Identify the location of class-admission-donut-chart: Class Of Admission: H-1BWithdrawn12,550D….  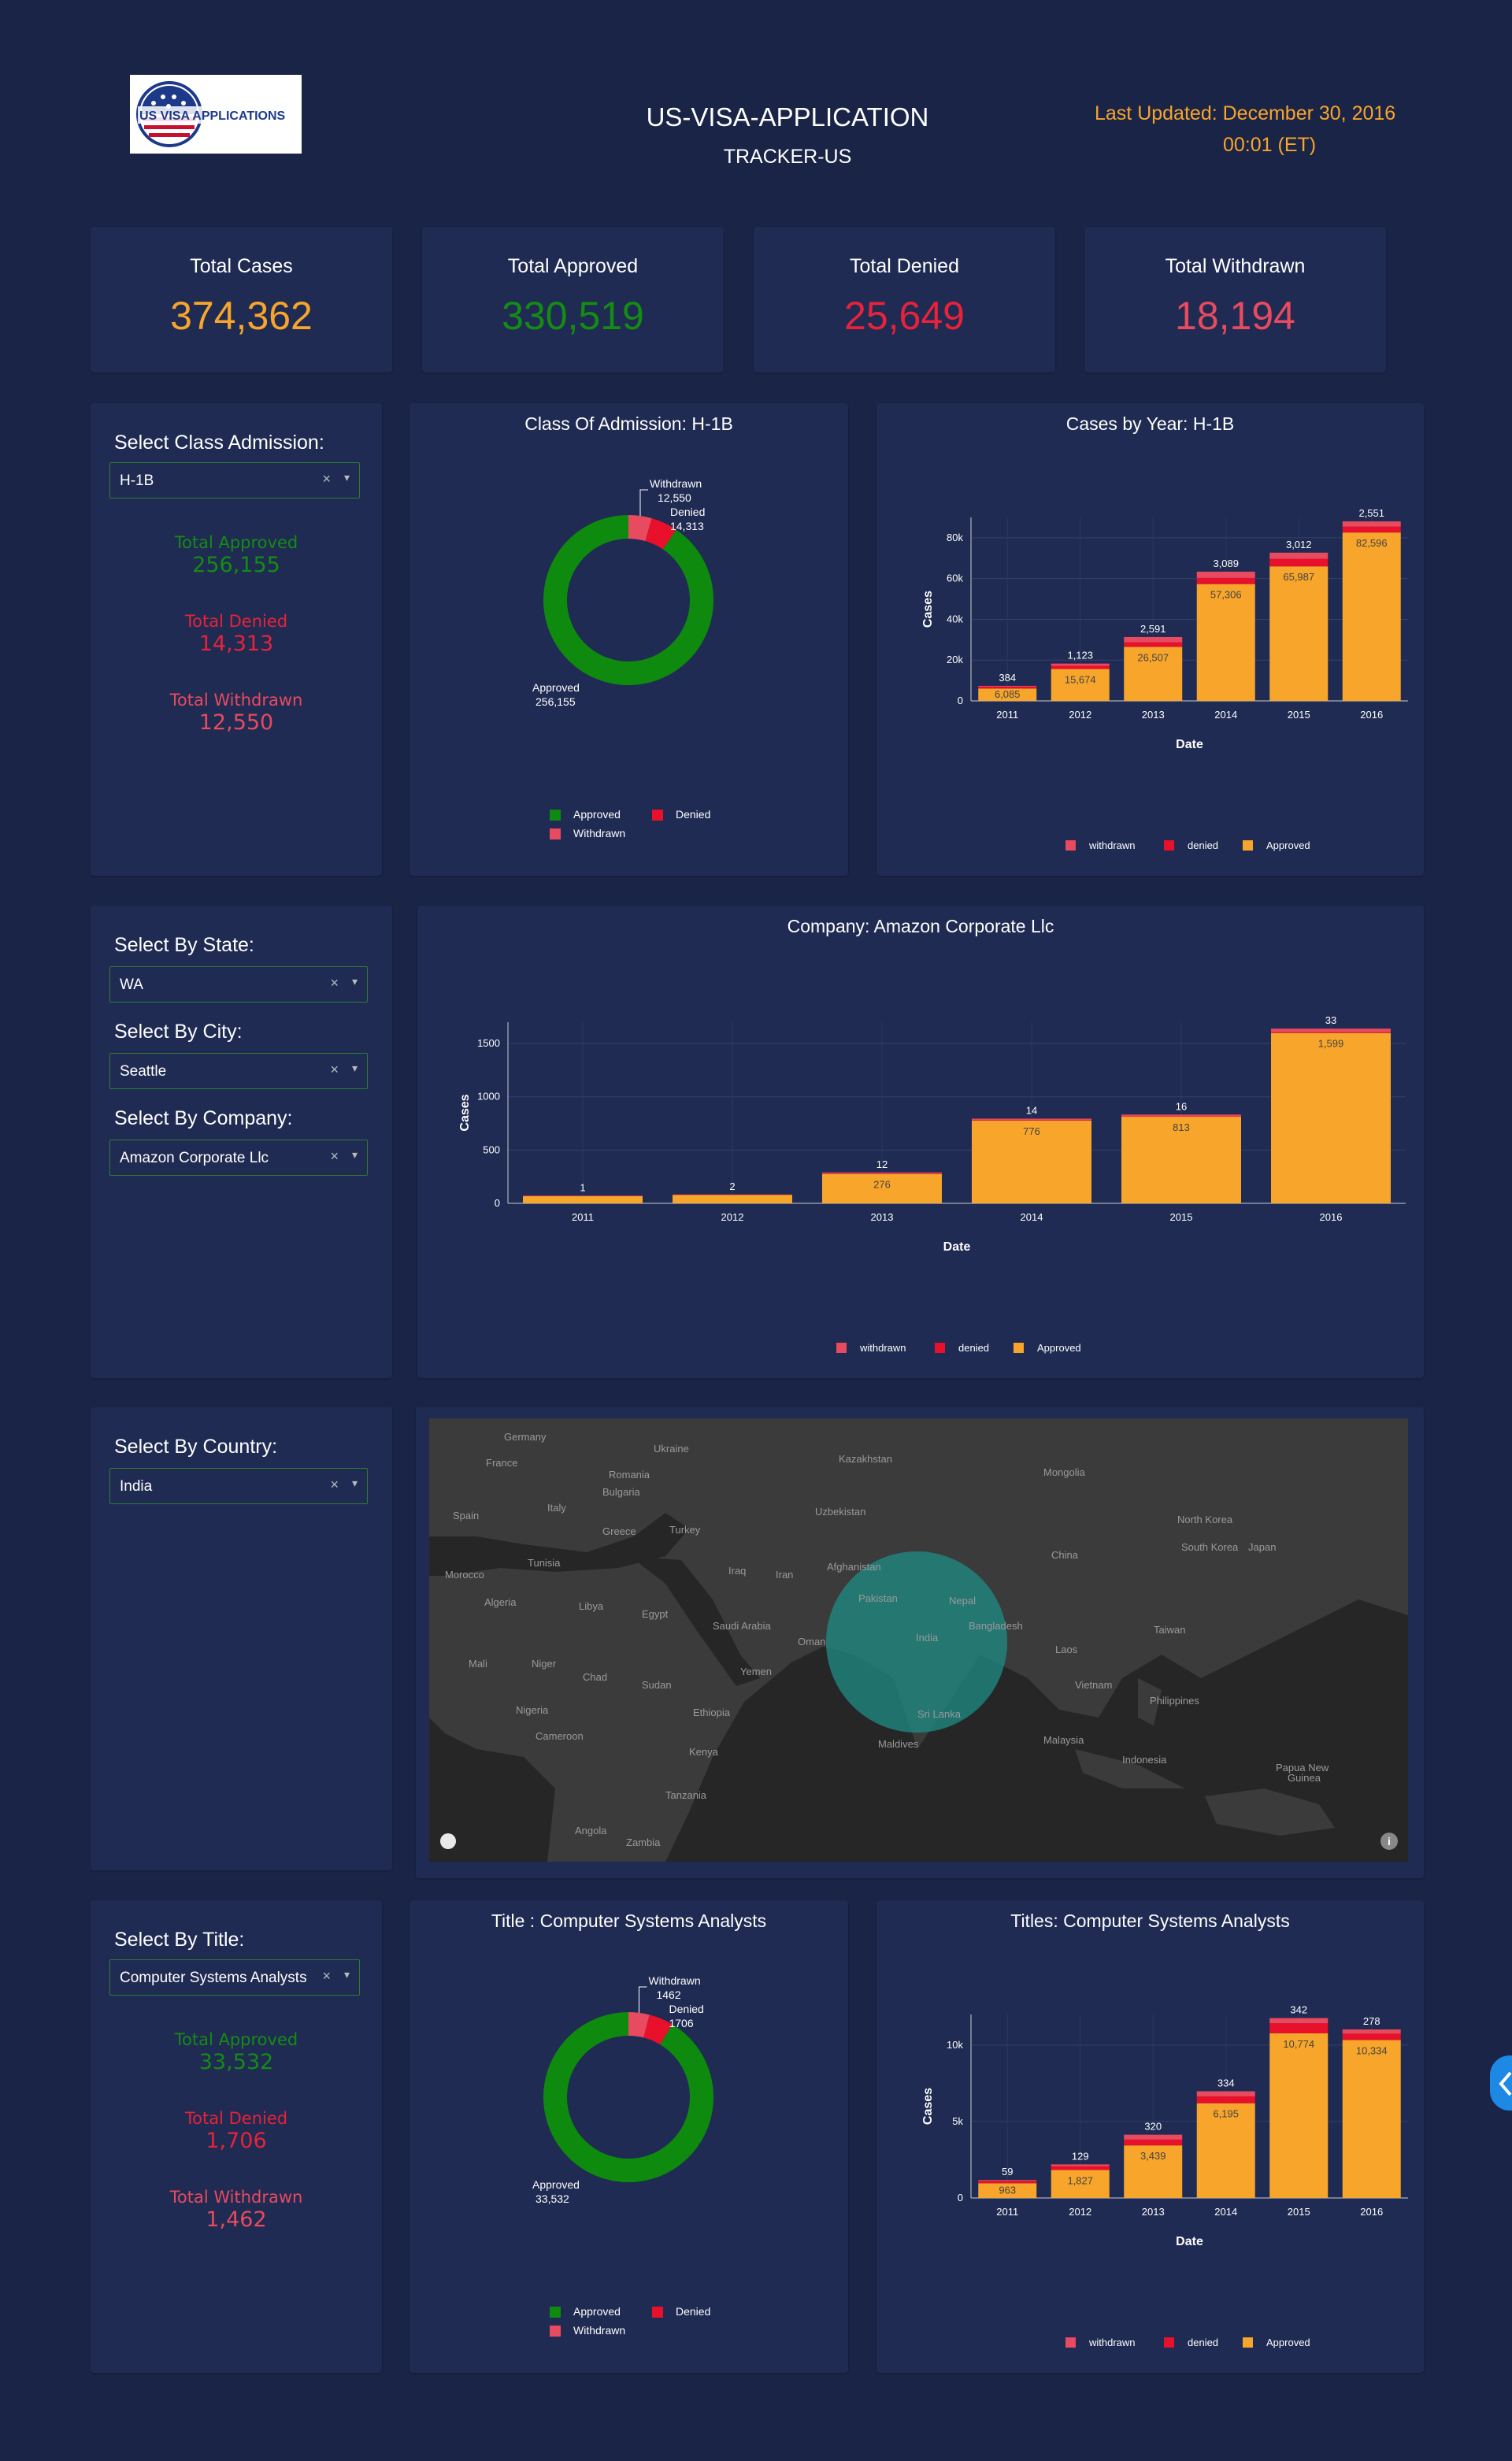
(628, 626).